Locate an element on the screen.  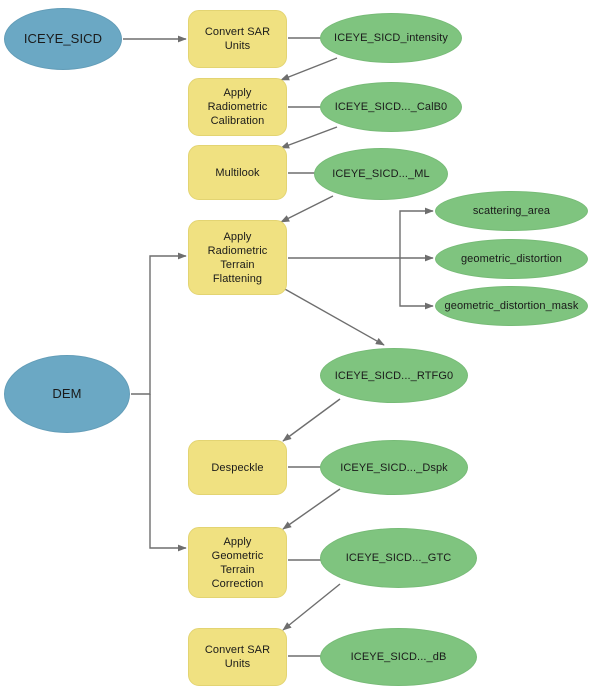
node-label: ICEYE_SICD..._CalB0 is located at coordinates (391, 107).